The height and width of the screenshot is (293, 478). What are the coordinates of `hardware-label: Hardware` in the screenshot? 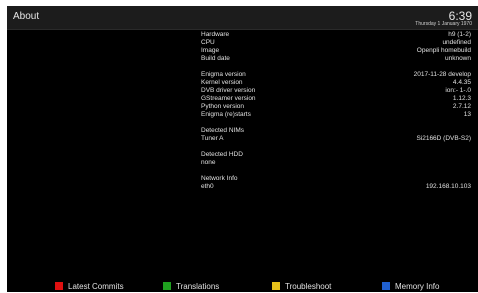 It's located at (215, 34).